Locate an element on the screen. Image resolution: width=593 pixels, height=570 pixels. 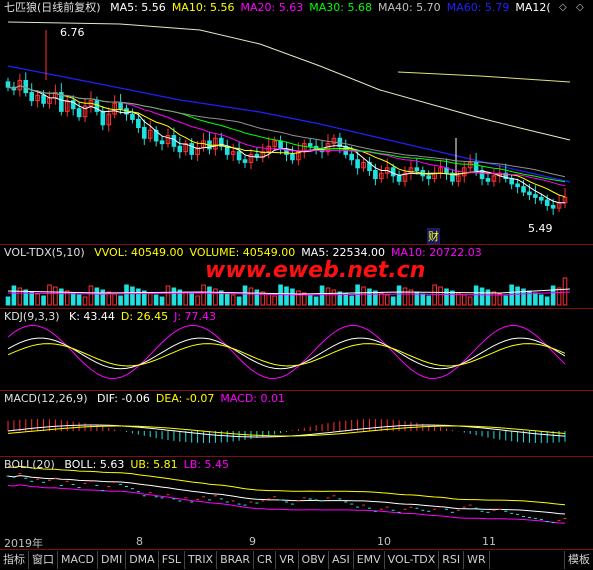
tab-cr: CR is located at coordinates (265, 560).